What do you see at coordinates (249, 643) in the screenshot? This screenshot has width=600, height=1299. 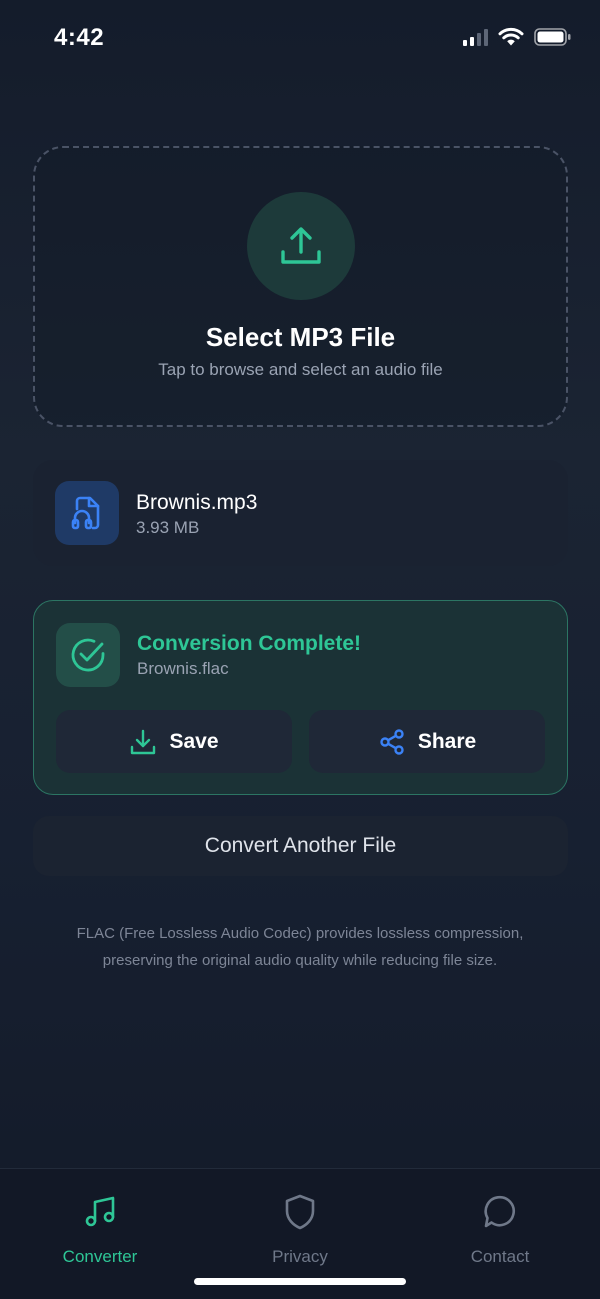 I see `conversion-status-title: Conversion Complete!` at bounding box center [249, 643].